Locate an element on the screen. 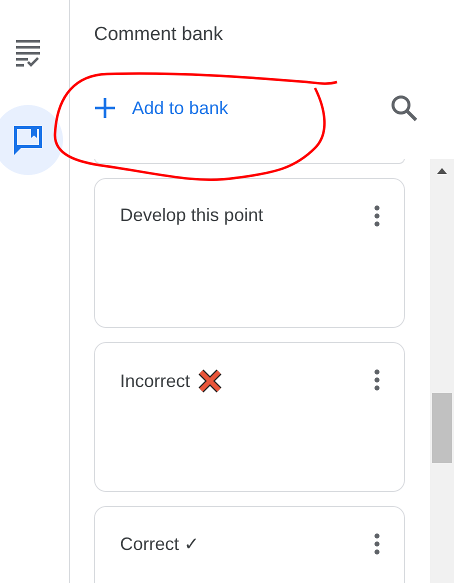  scrollbar is located at coordinates (442, 371).